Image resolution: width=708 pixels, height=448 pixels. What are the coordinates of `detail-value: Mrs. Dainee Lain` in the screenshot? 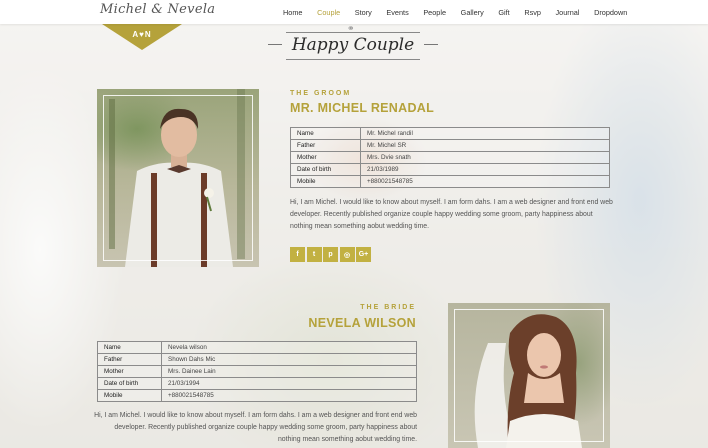 It's located at (289, 371).